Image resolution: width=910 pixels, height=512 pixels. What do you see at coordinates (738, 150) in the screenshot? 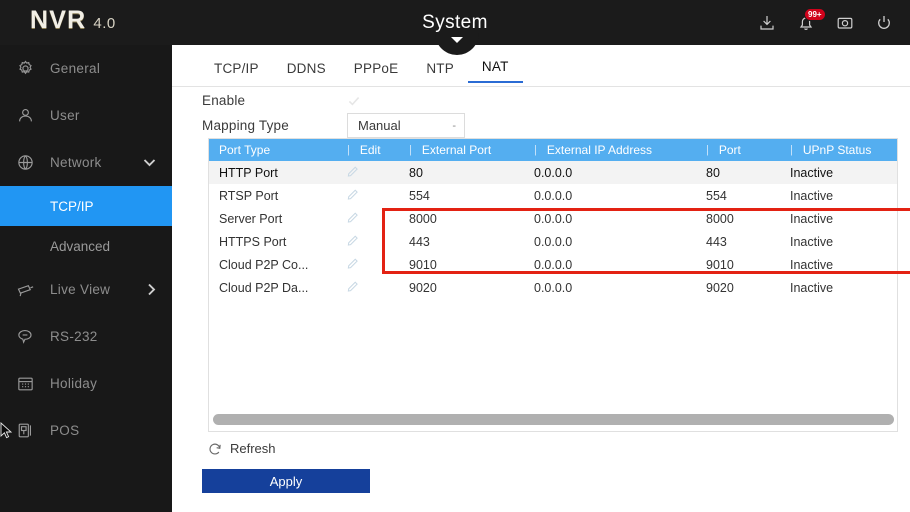
I see `col-port: Port` at bounding box center [738, 150].